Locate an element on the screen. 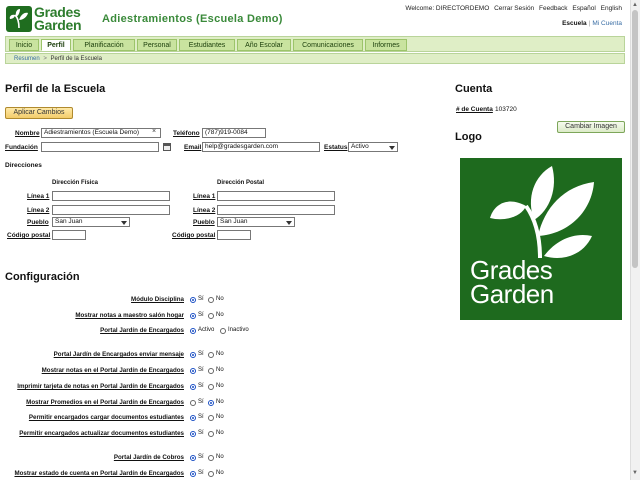 This screenshot has width=640, height=480. fisica-linea1-input is located at coordinates (111, 196).